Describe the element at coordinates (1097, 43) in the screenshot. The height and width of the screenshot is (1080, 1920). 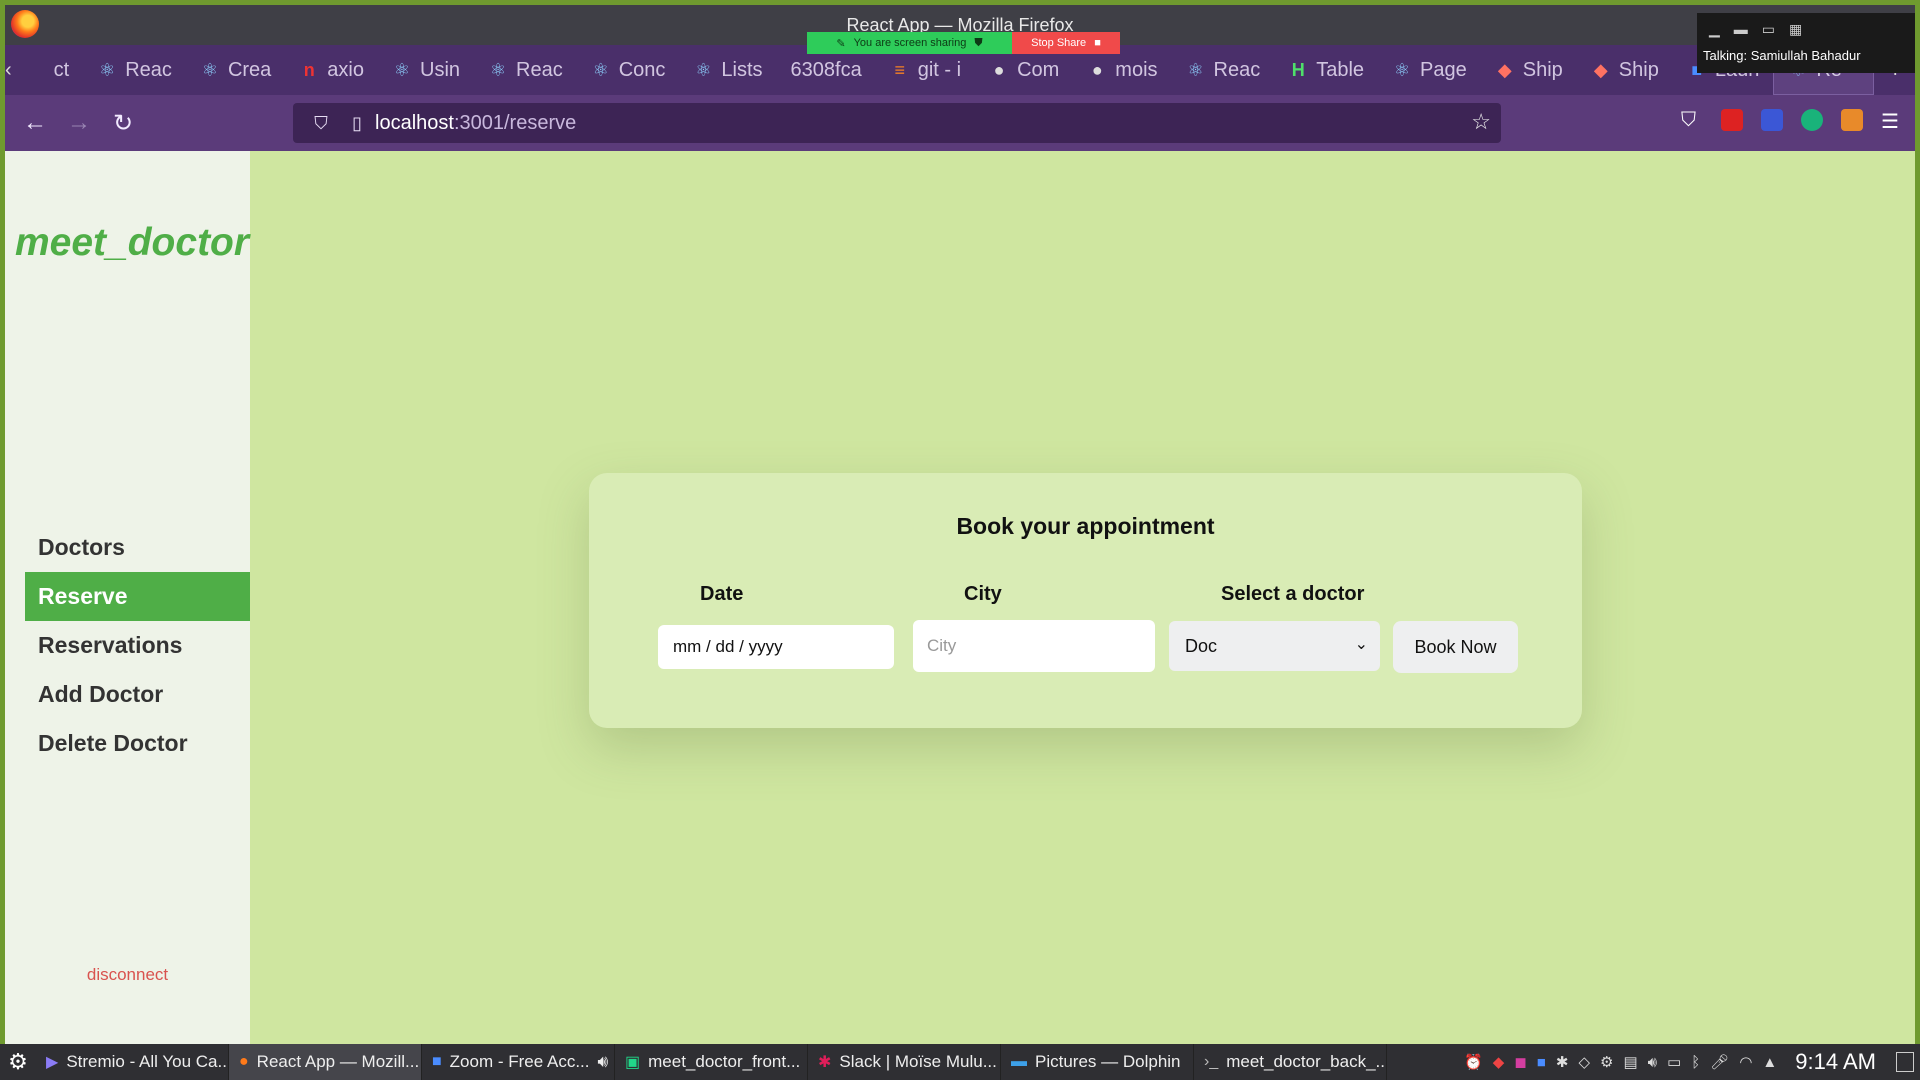
I see `stop-square-icon: ■` at that location.